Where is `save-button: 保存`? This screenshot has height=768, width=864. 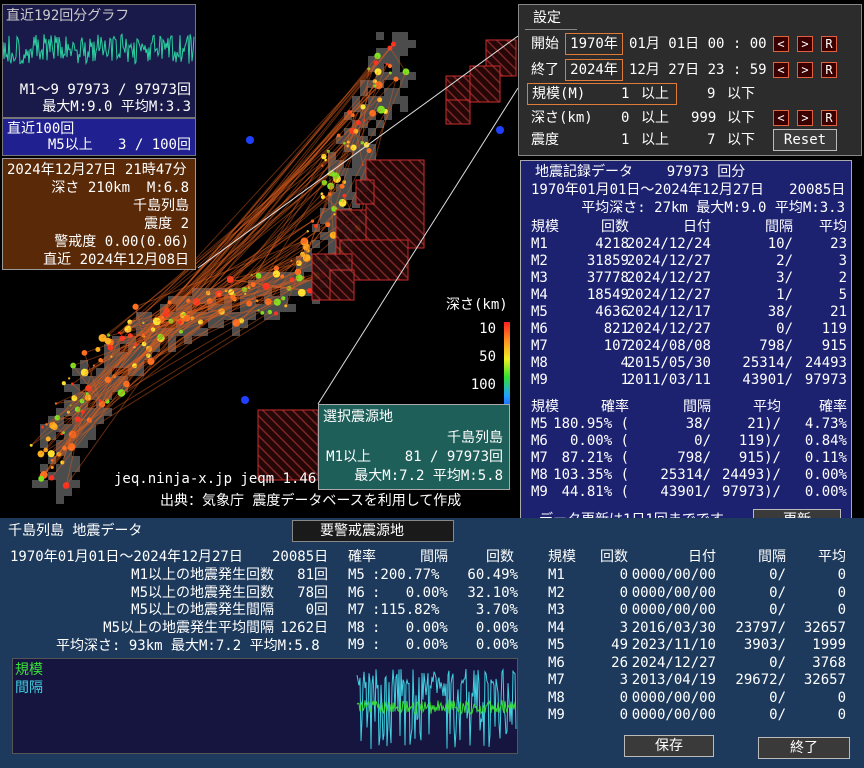
save-button: 保存 is located at coordinates (669, 746).